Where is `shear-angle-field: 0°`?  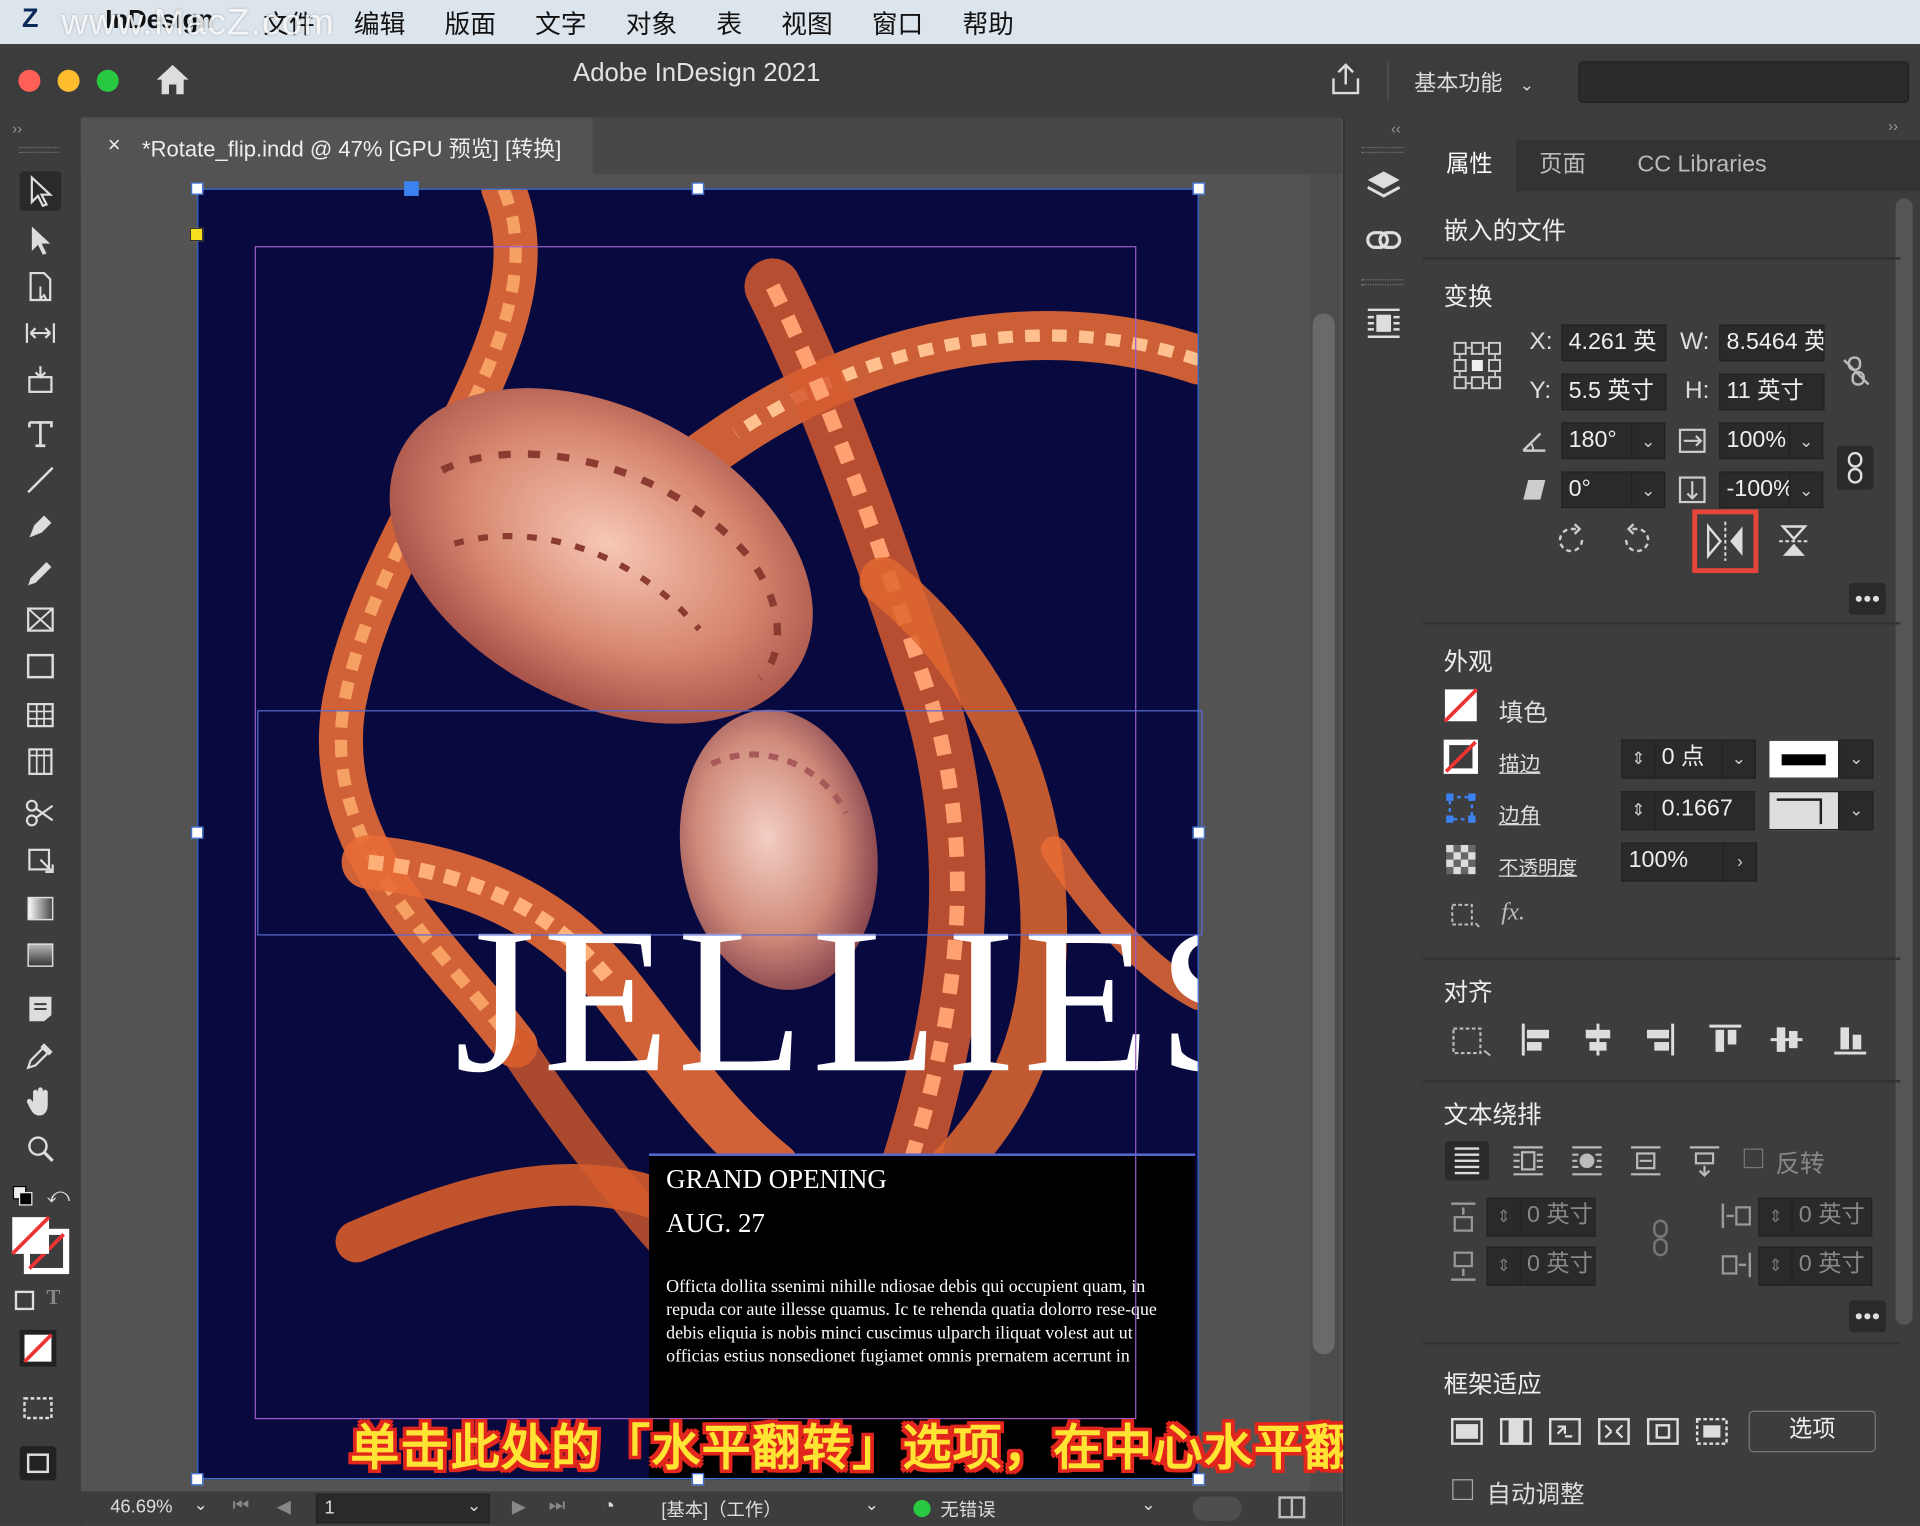
shear-angle-field: 0° is located at coordinates (1597, 490).